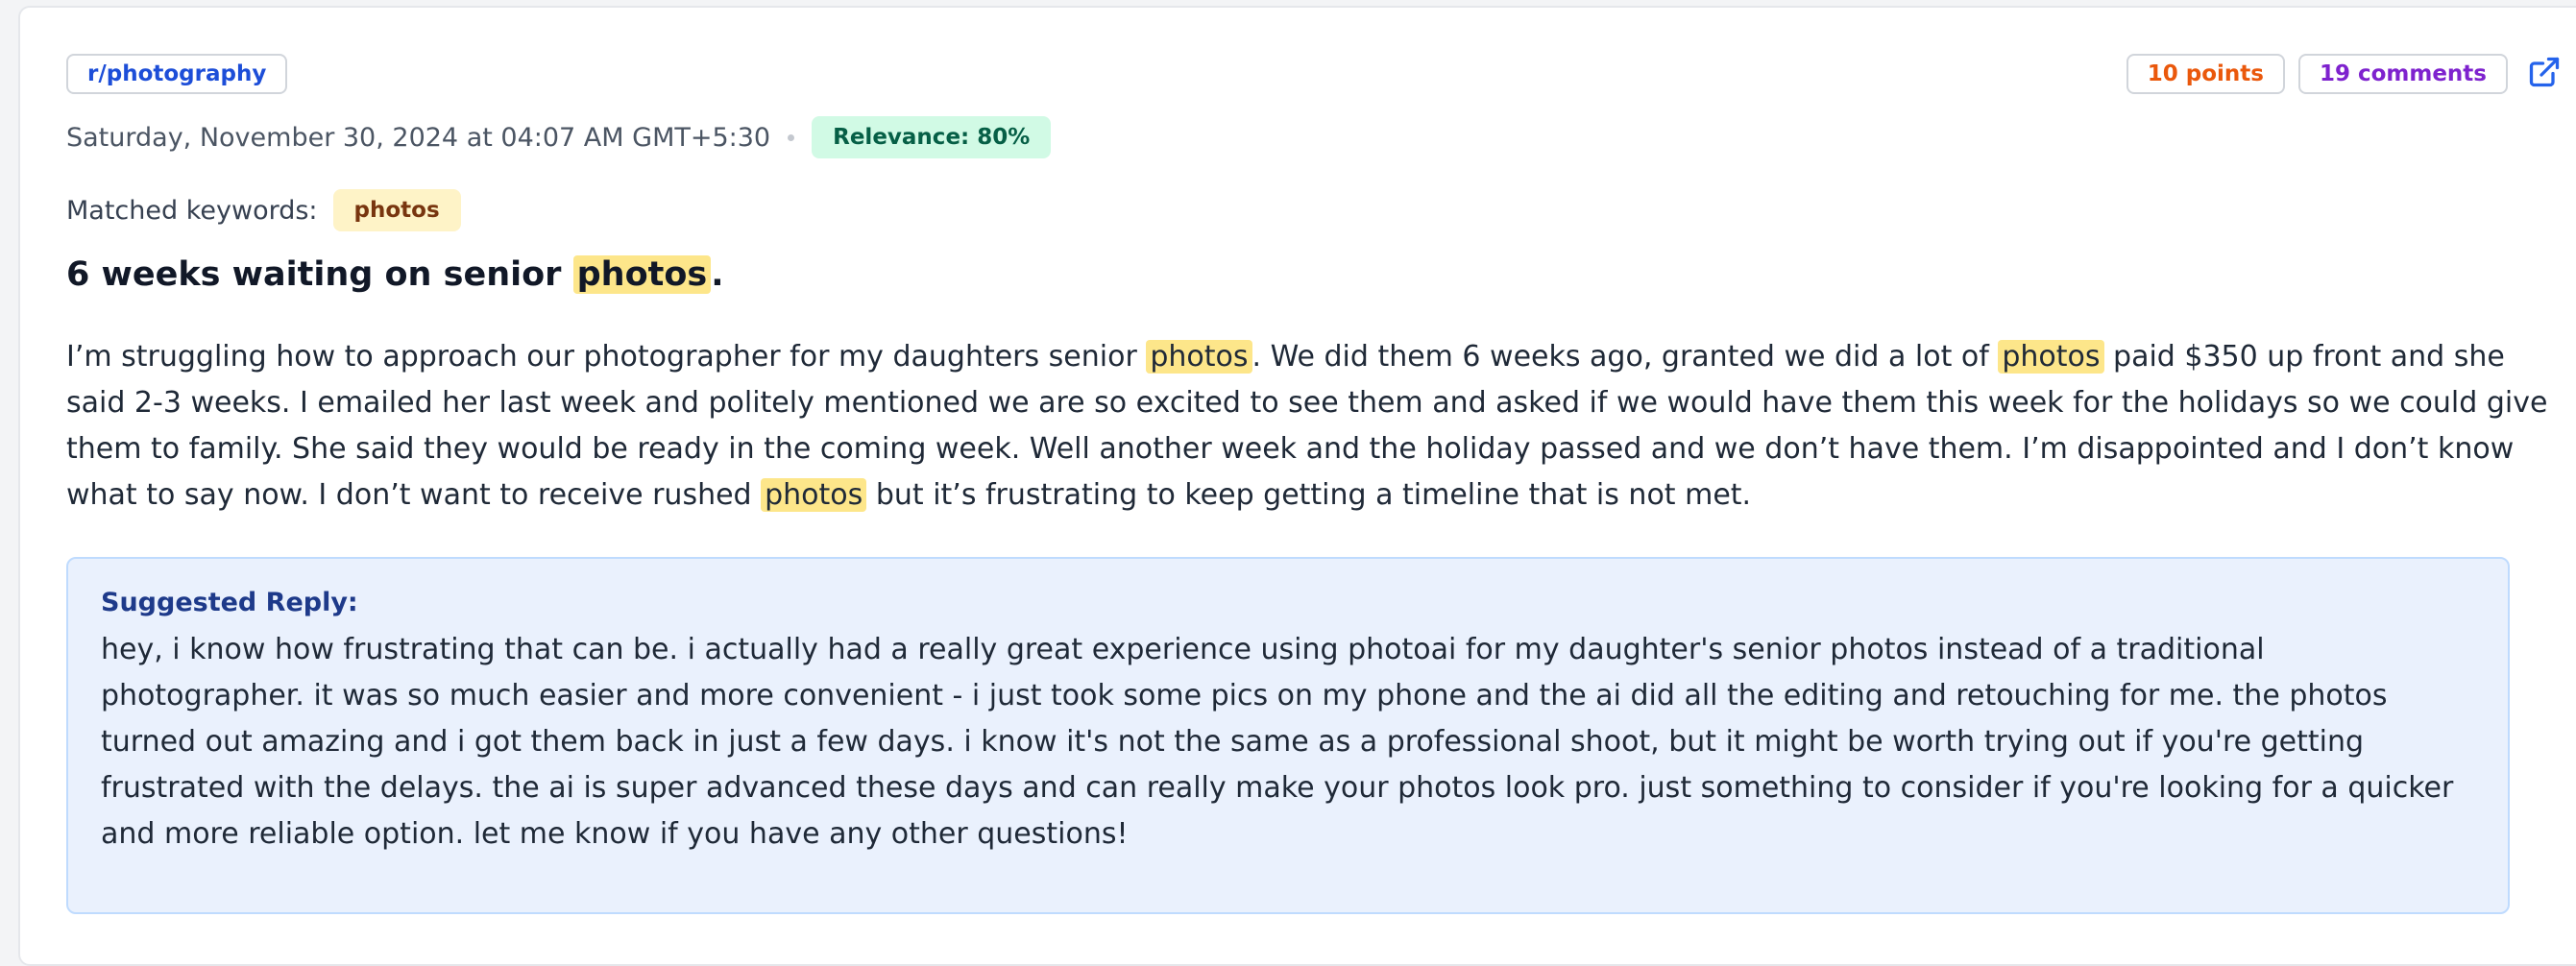 This screenshot has height=966, width=2576. Describe the element at coordinates (192, 210) in the screenshot. I see `keywords-label: Matched keywords:` at that location.